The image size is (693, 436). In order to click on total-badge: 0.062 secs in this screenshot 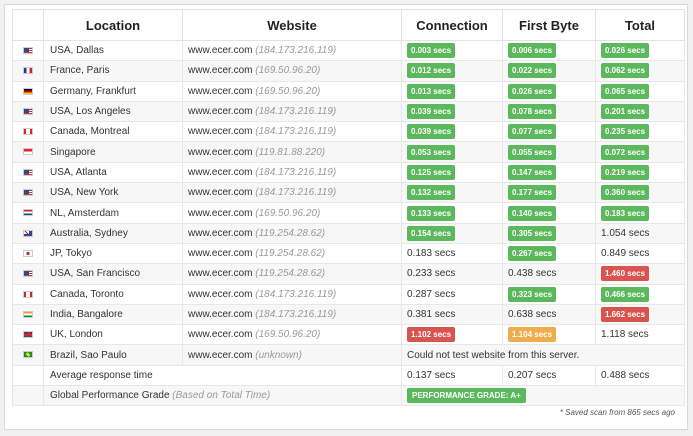, I will do `click(625, 71)`.